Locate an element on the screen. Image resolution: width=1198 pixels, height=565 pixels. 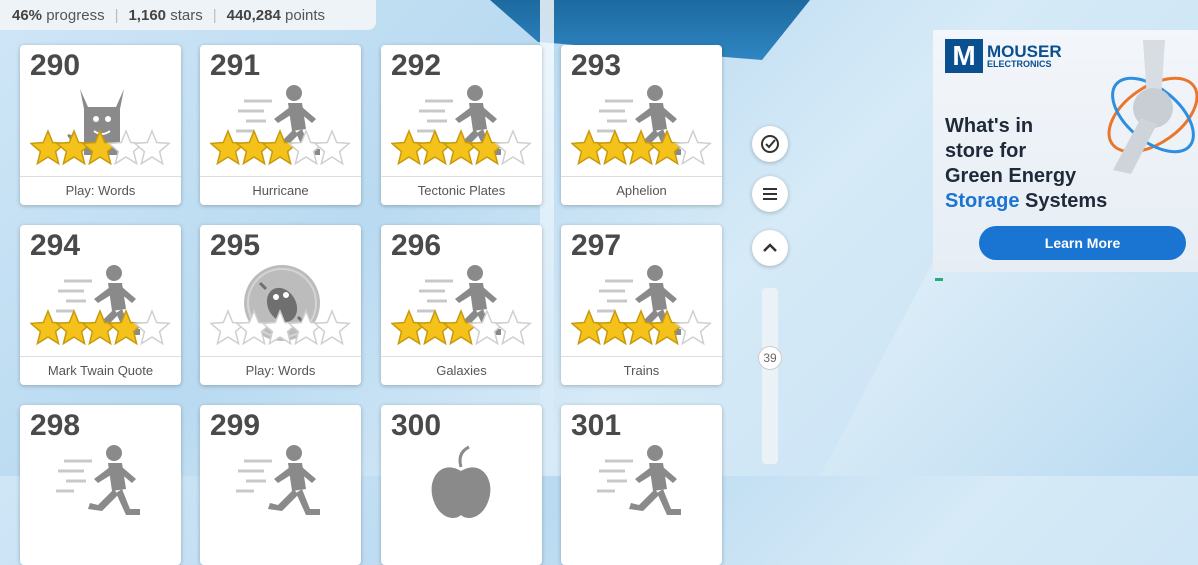
level-card: 294 Mark Twain Quote is located at coordinates (100, 305).